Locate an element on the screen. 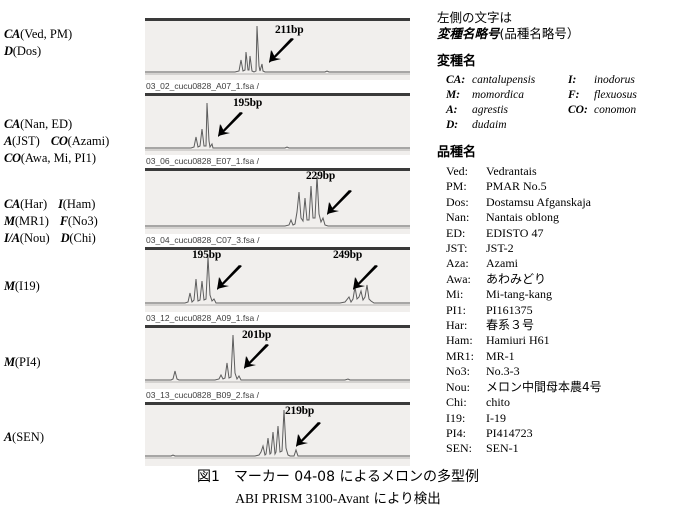 The image size is (676, 527). sample-label-group-6: A(SEN) is located at coordinates (74, 437).